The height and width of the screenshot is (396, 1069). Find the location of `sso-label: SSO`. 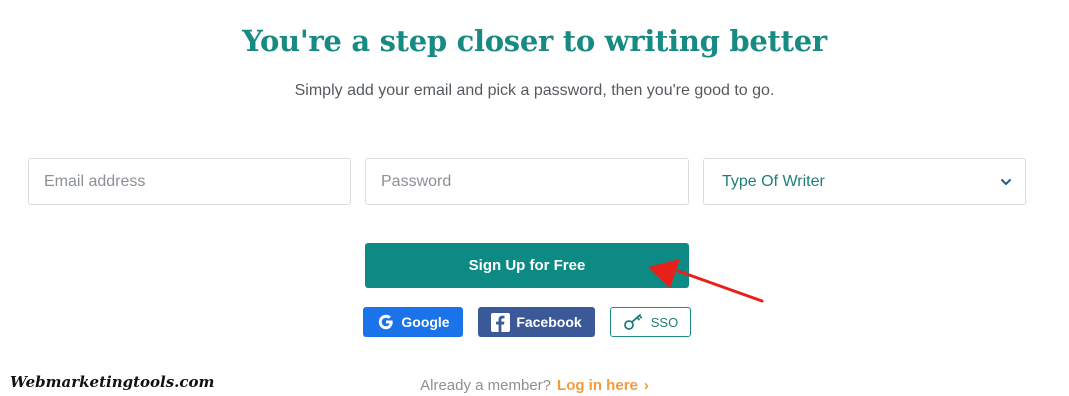

sso-label: SSO is located at coordinates (664, 322).